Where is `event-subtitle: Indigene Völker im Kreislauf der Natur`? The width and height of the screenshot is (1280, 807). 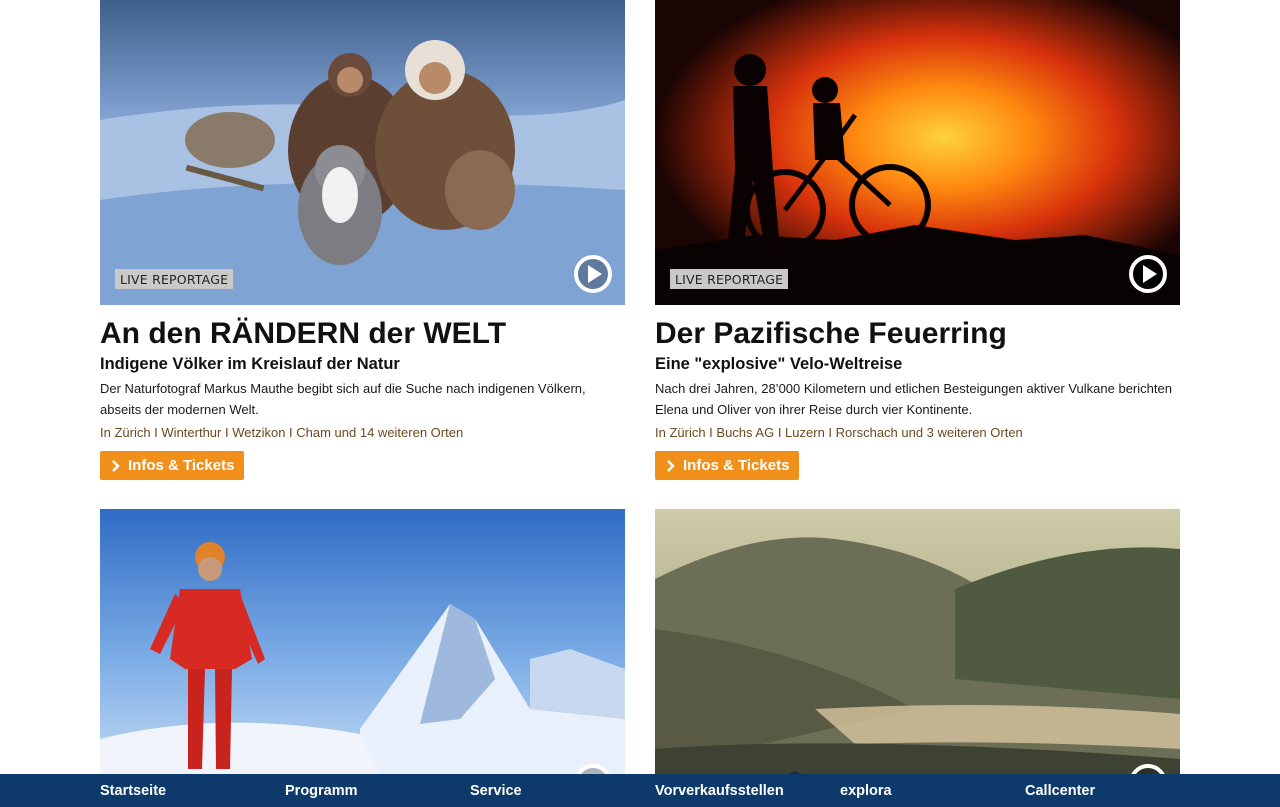
event-subtitle: Indigene Völker im Kreislauf der Natur is located at coordinates (250, 364).